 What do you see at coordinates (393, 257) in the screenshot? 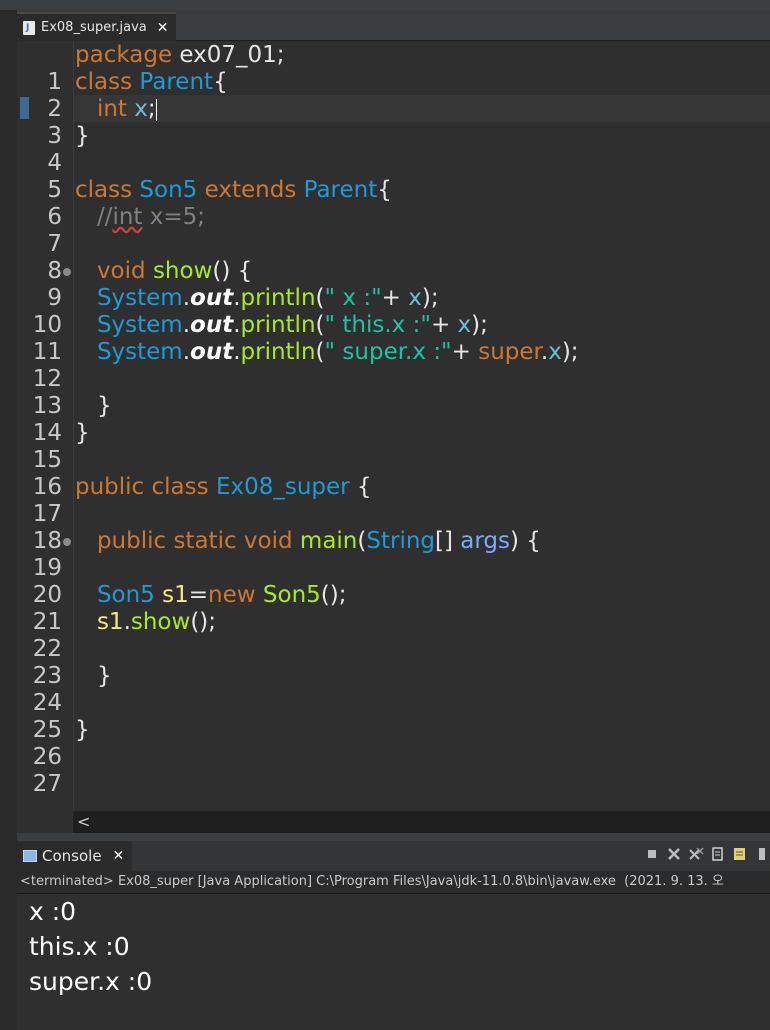
I see `code-line: 8` at bounding box center [393, 257].